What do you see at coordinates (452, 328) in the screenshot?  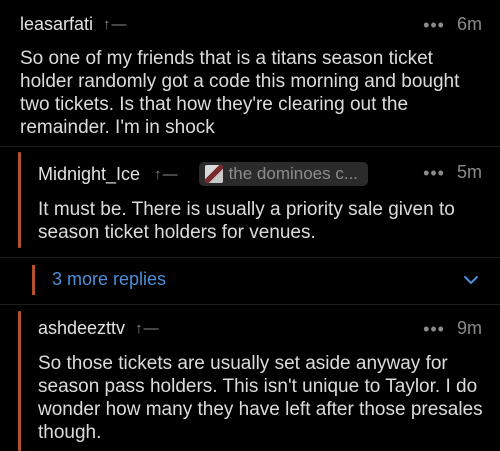 I see `comment-meta: ••• 9m` at bounding box center [452, 328].